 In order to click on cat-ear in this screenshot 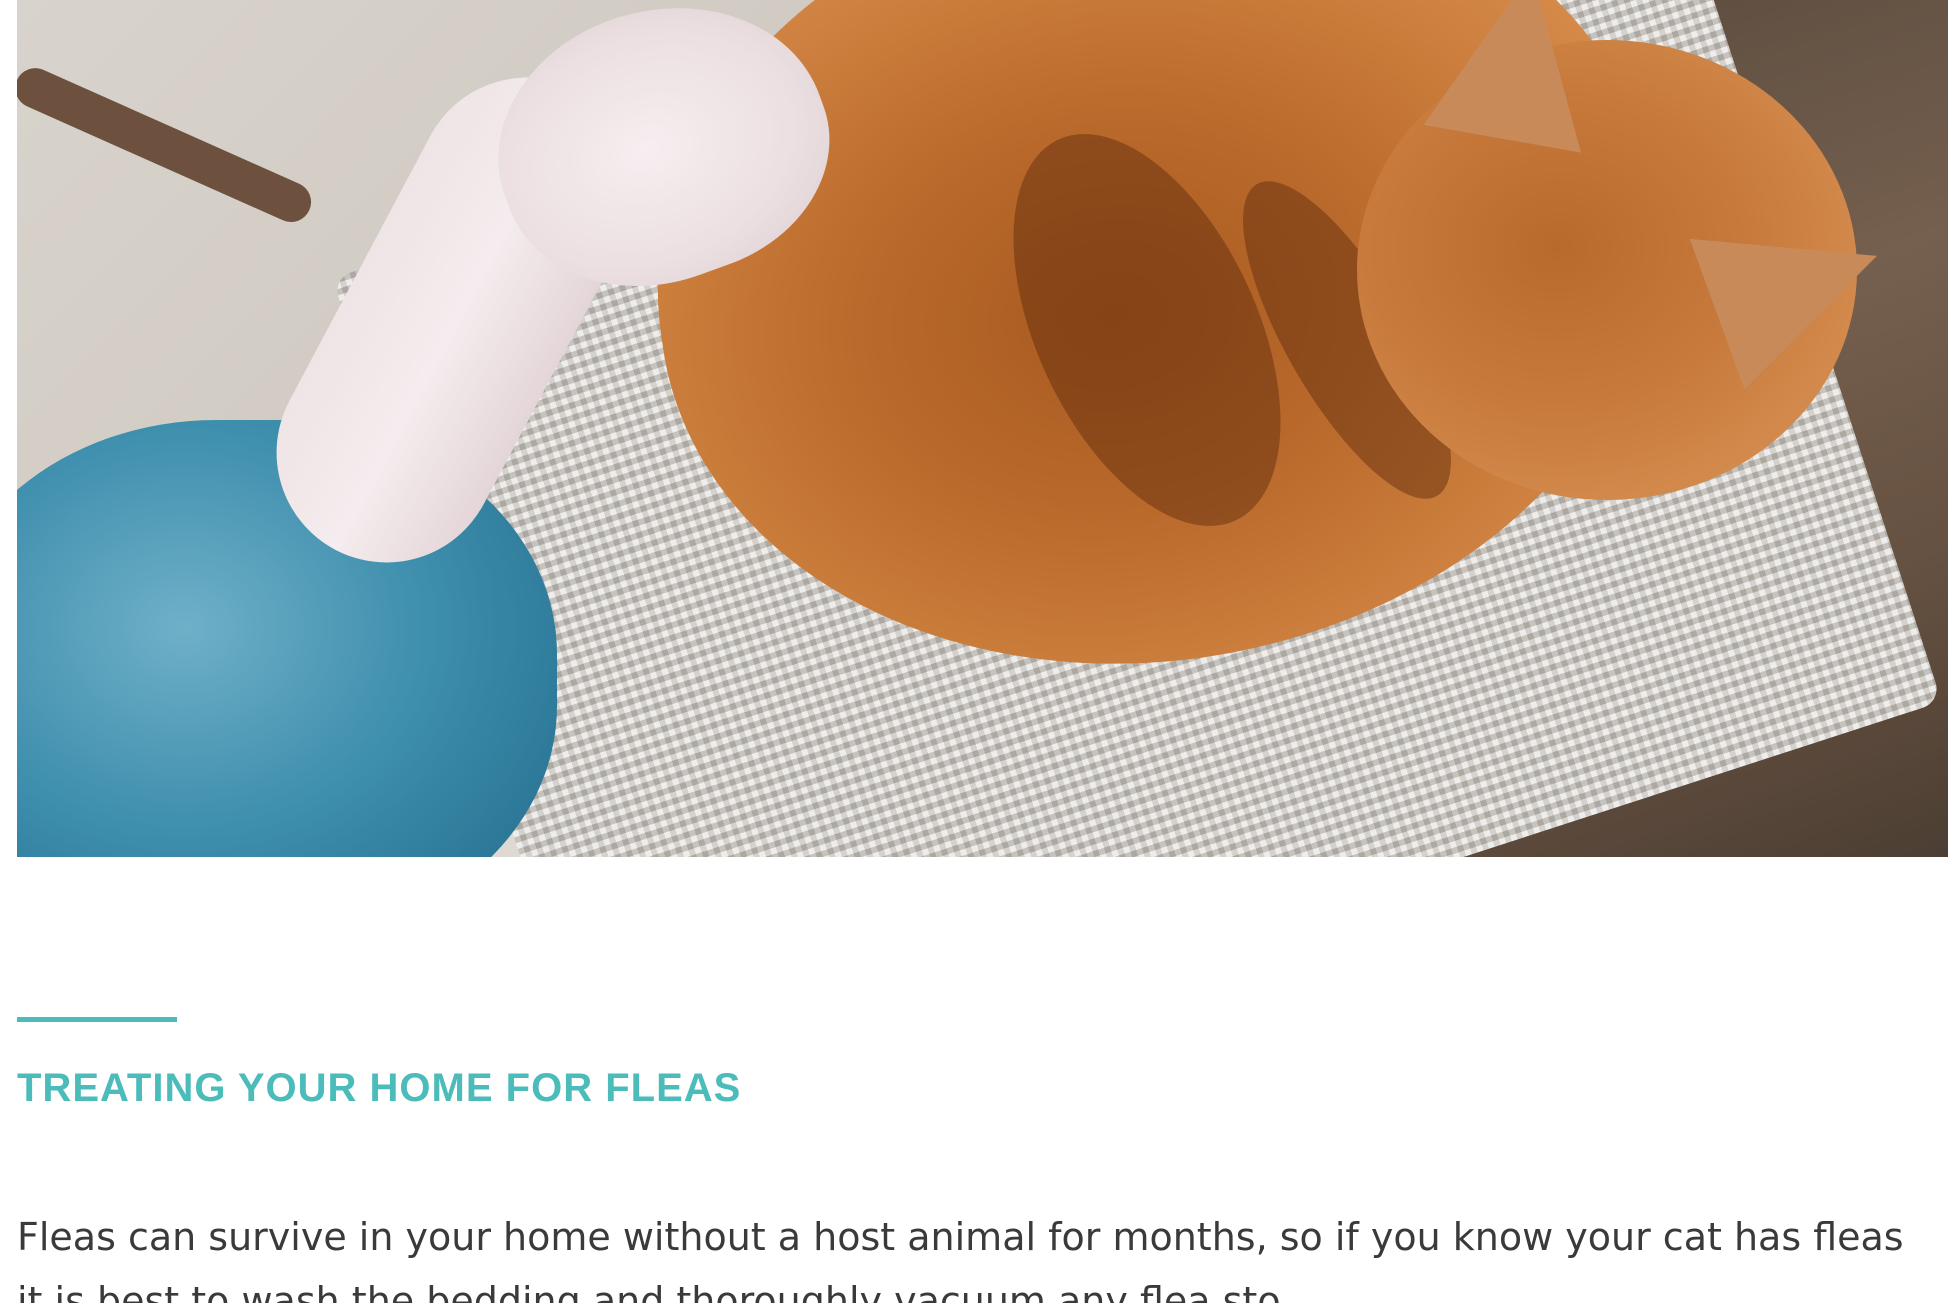, I will do `click(1517, 76)`.